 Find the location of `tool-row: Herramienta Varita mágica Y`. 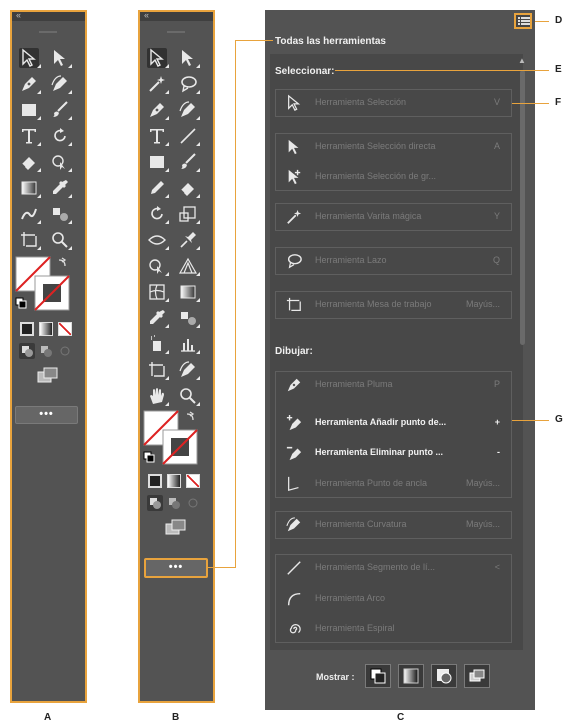

tool-row: Herramienta Varita mágica Y is located at coordinates (393, 217).